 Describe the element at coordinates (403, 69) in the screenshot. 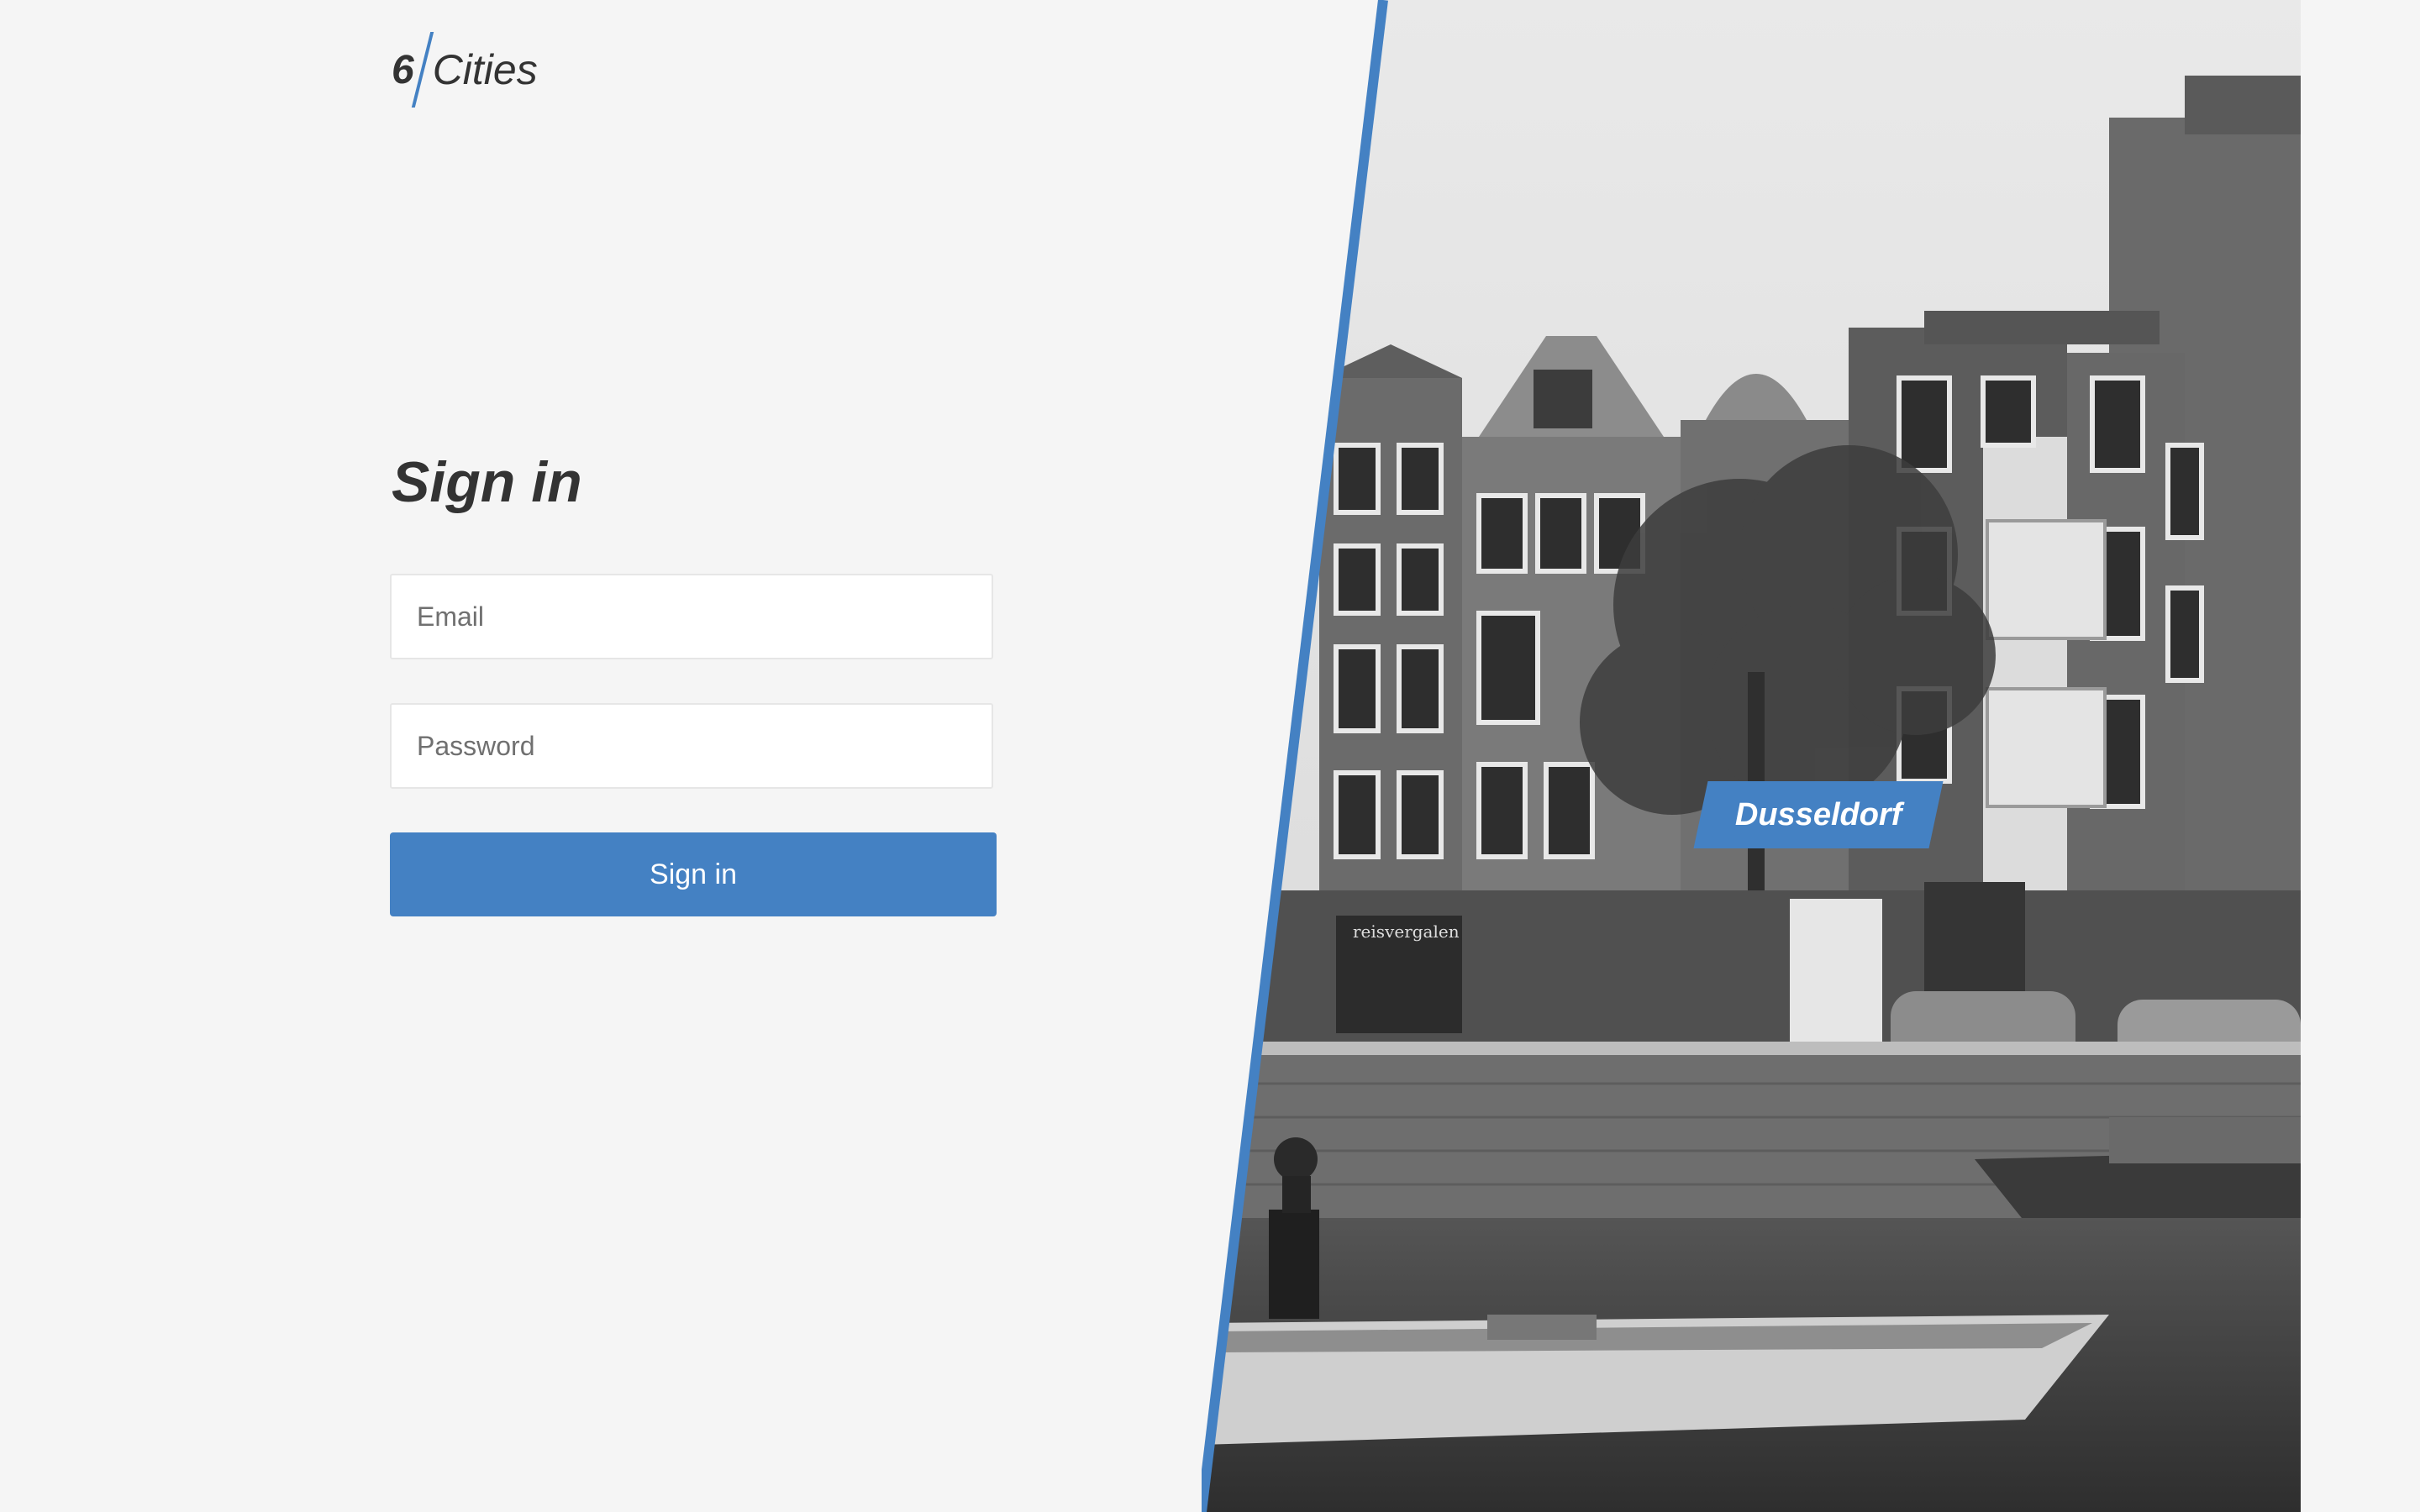

I see `logo-number: 6` at that location.